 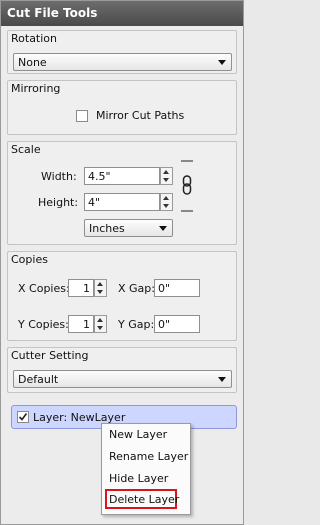 What do you see at coordinates (136, 288) in the screenshot?
I see `x-gap-label: X Gap:` at bounding box center [136, 288].